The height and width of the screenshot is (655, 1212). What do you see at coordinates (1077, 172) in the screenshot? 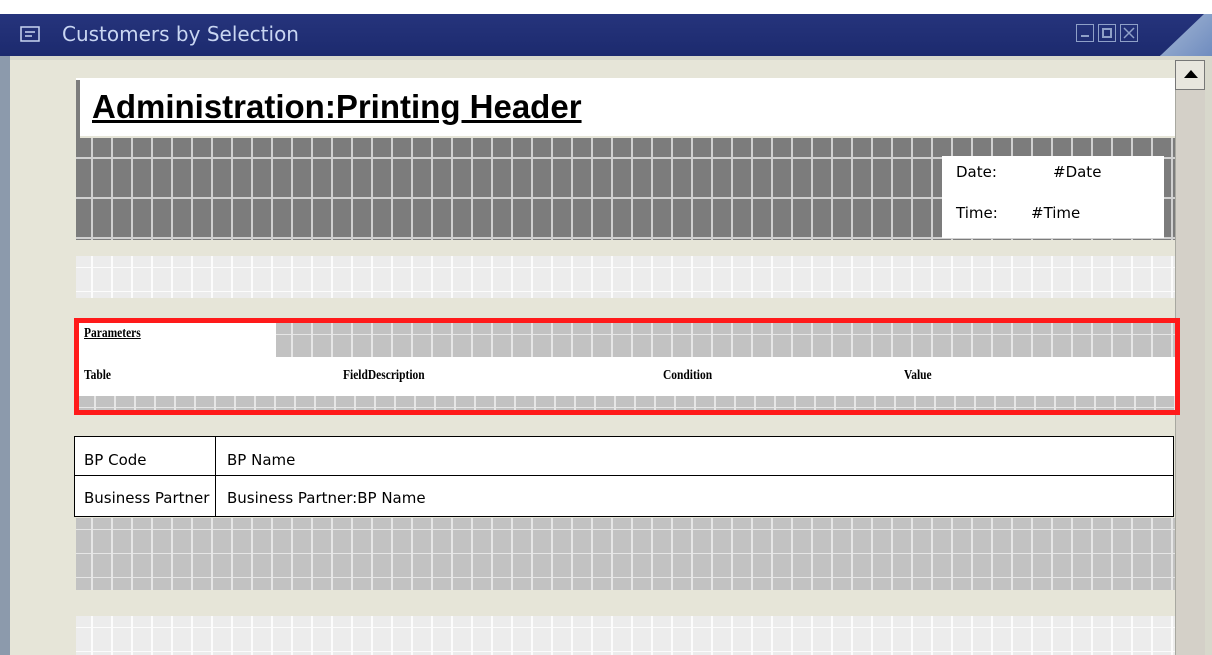
I see `date-value: #Date` at bounding box center [1077, 172].